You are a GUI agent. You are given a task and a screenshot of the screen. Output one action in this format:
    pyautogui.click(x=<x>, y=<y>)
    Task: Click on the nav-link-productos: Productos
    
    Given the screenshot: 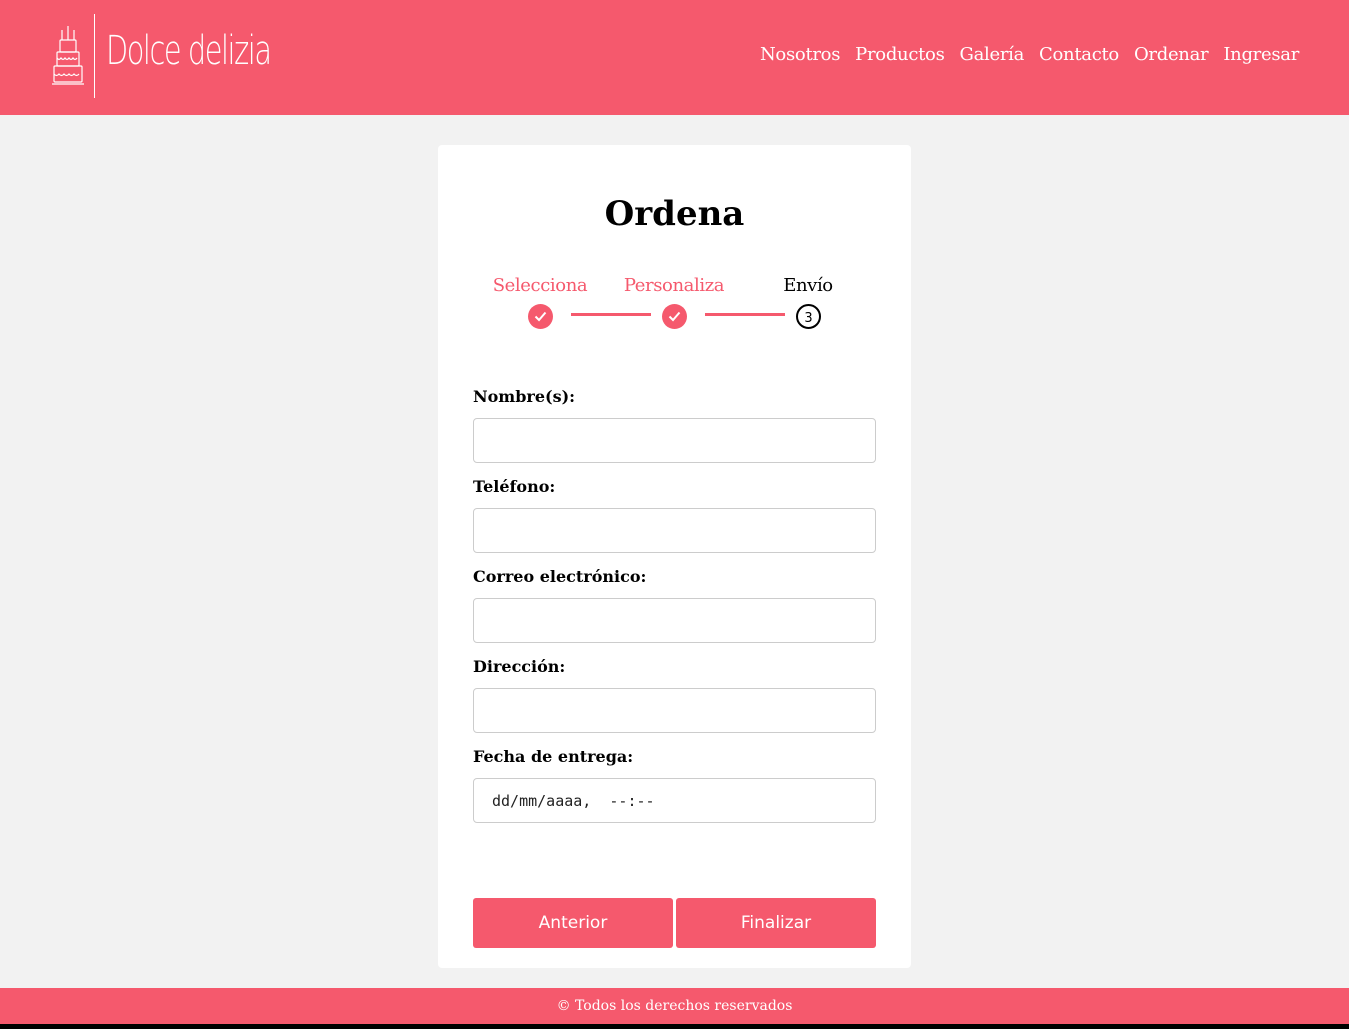 What is the action you would take?
    pyautogui.click(x=900, y=54)
    